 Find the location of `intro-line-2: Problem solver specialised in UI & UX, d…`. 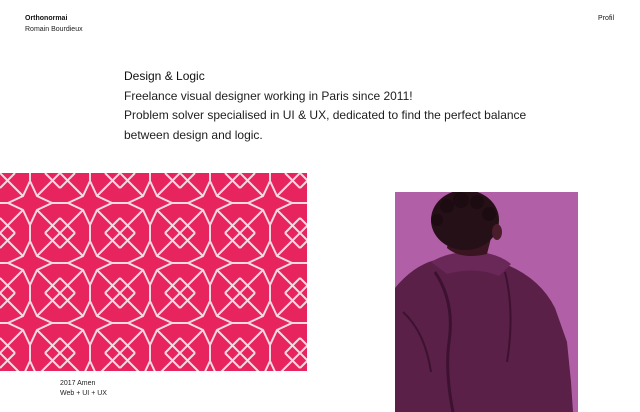

intro-line-2: Problem solver specialised in UI & UX, d… is located at coordinates (325, 115).